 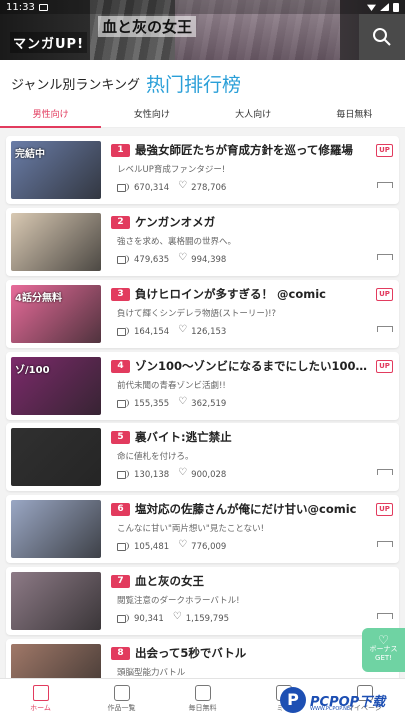 What do you see at coordinates (342, 700) in the screenshot?
I see `pcpop-watermark: P PCPOP下载 WWW.PCPOP.NET` at bounding box center [342, 700].